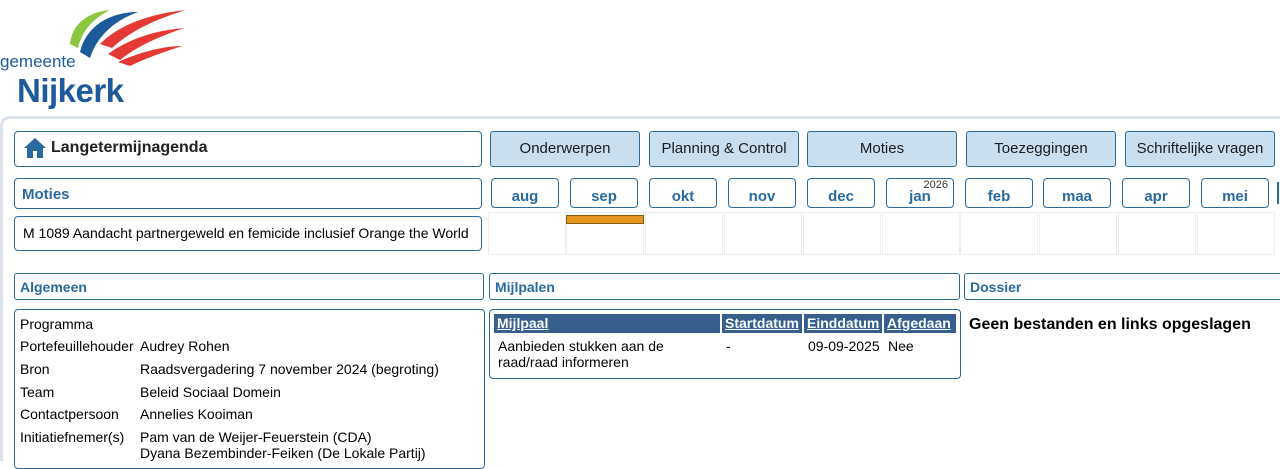 Image resolution: width=1280 pixels, height=469 pixels. What do you see at coordinates (72, 437) in the screenshot?
I see `initiatiefnemer-label: Initiatiefnemer(s)` at bounding box center [72, 437].